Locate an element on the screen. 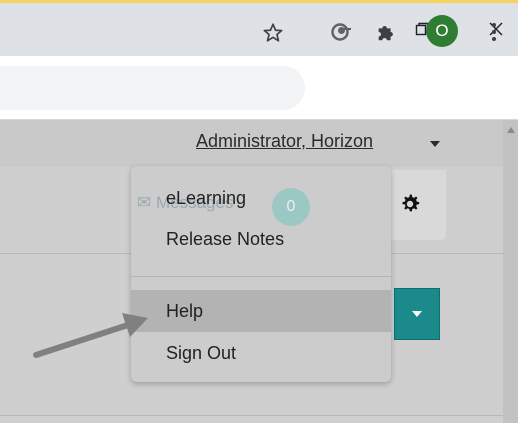 The width and height of the screenshot is (518, 423). menu-item-help: Help is located at coordinates (261, 311).